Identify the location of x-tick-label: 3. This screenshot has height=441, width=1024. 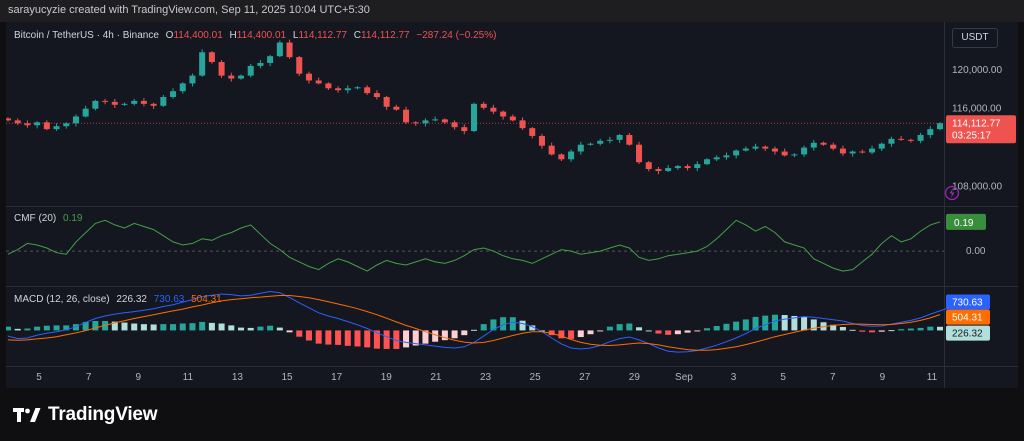
(734, 377).